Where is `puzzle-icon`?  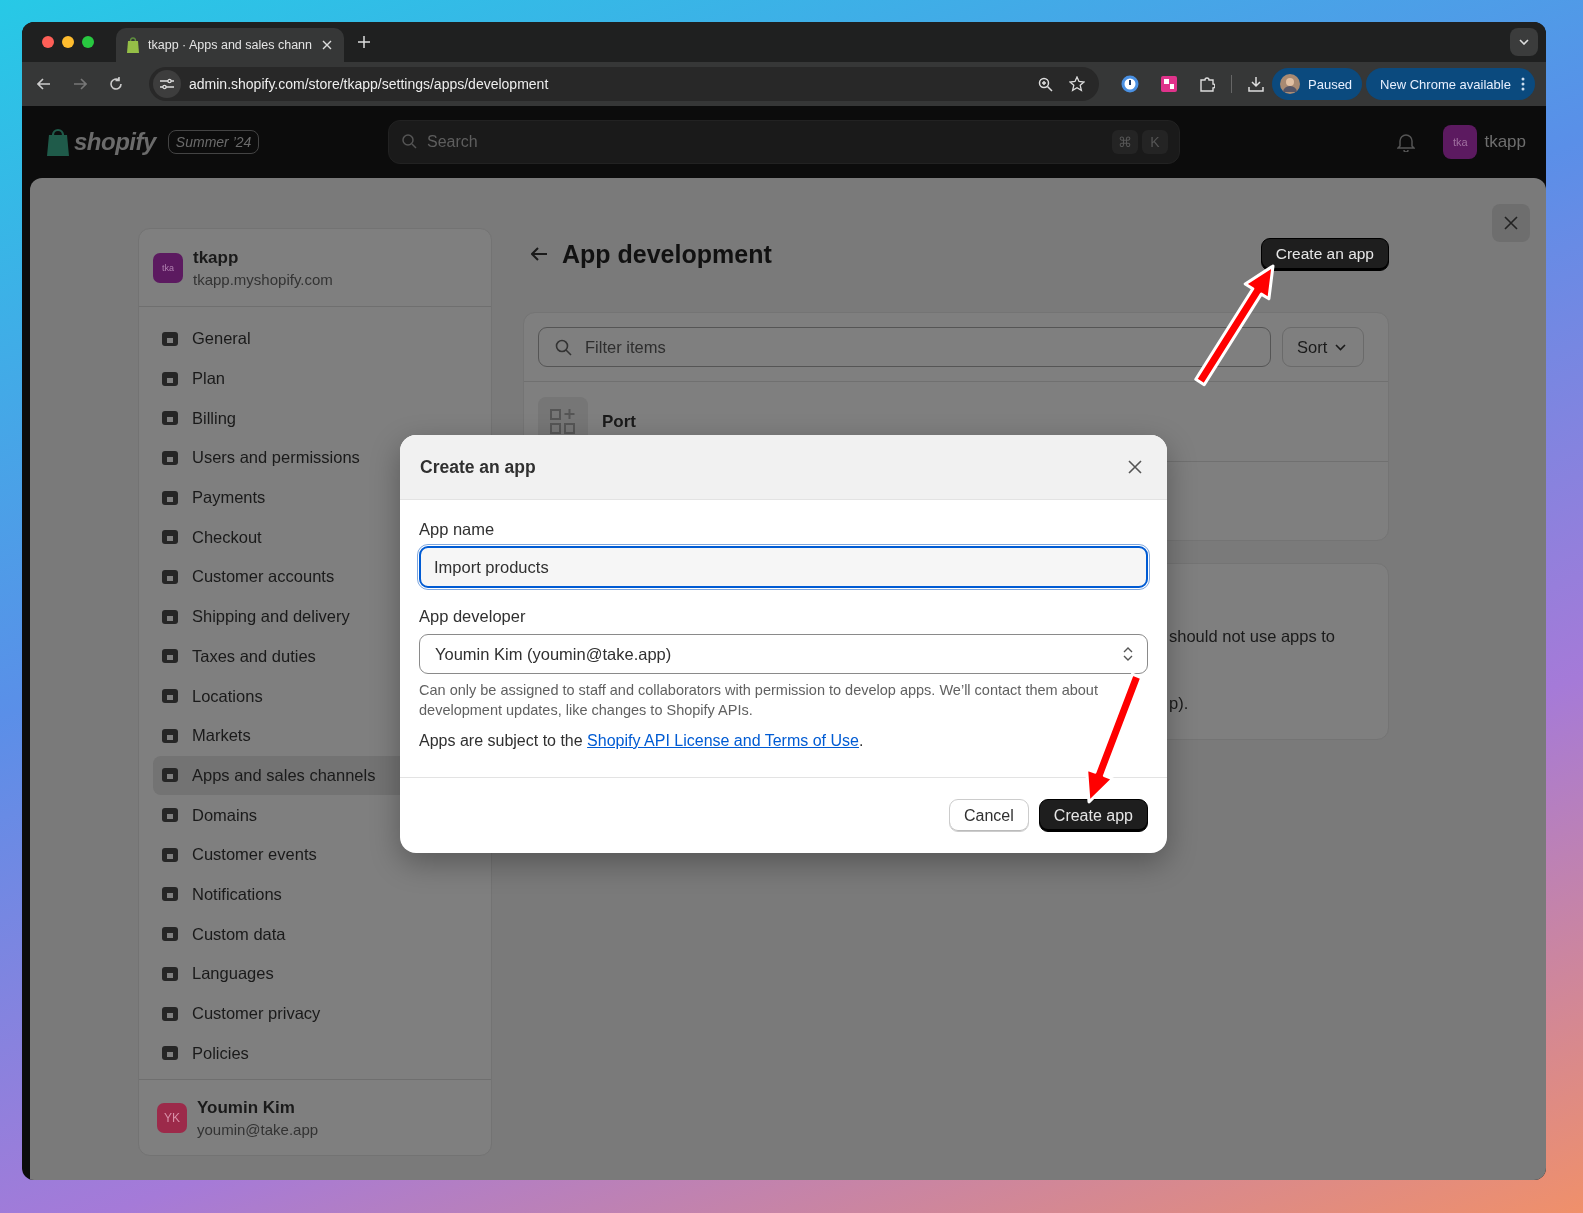
puzzle-icon is located at coordinates (1207, 84).